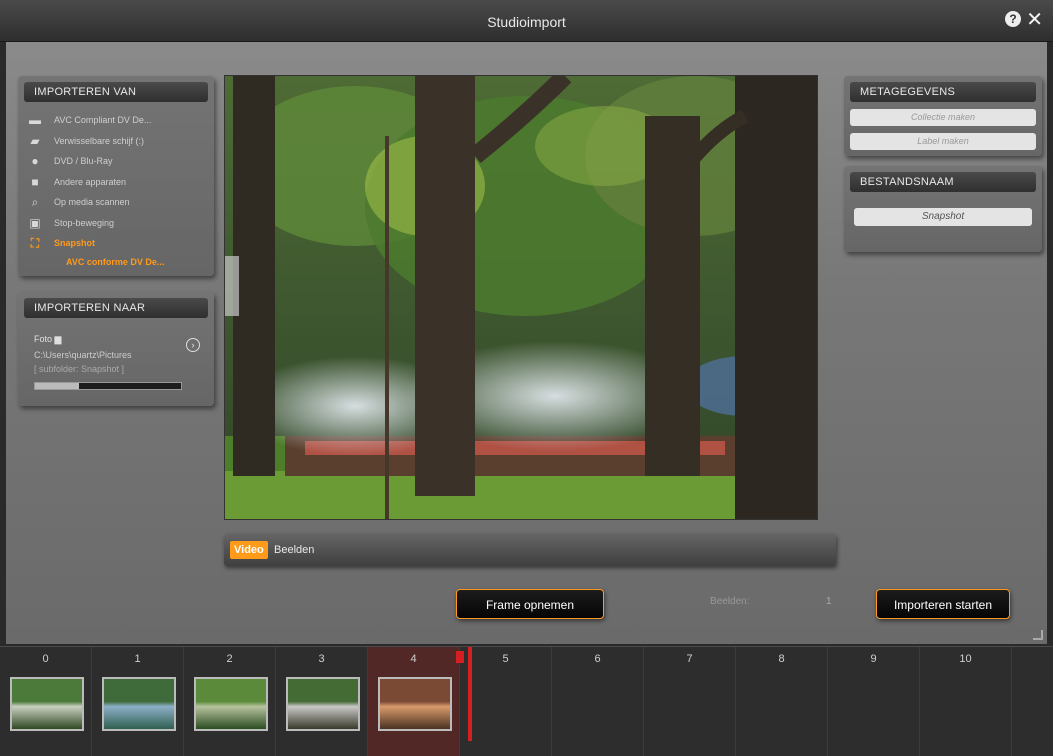 The image size is (1053, 756). Describe the element at coordinates (943, 604) in the screenshot. I see `start-import-button: Importeren starten` at that location.